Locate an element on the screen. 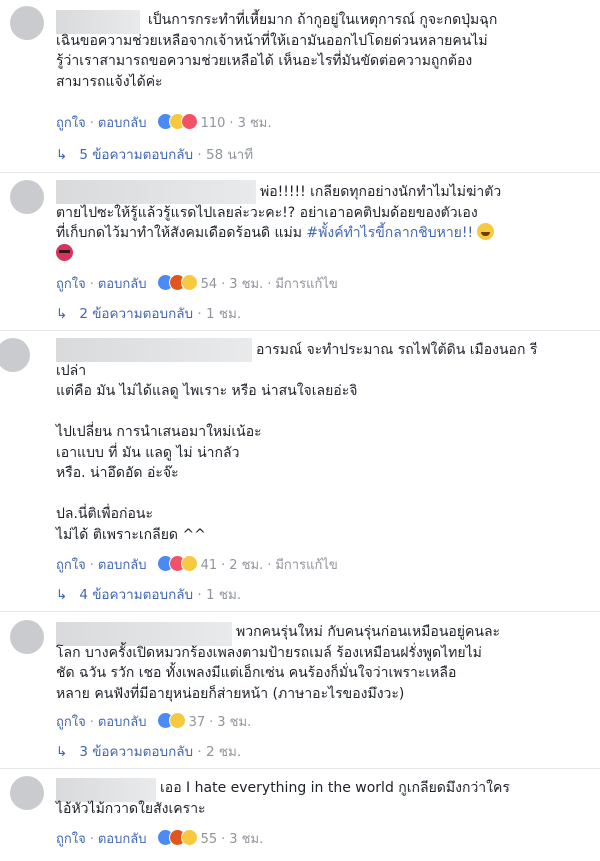 The height and width of the screenshot is (861, 600). view-replies-link: ↳ 2 ข้อความตอบกลับ · 1 ชม. is located at coordinates (148, 314).